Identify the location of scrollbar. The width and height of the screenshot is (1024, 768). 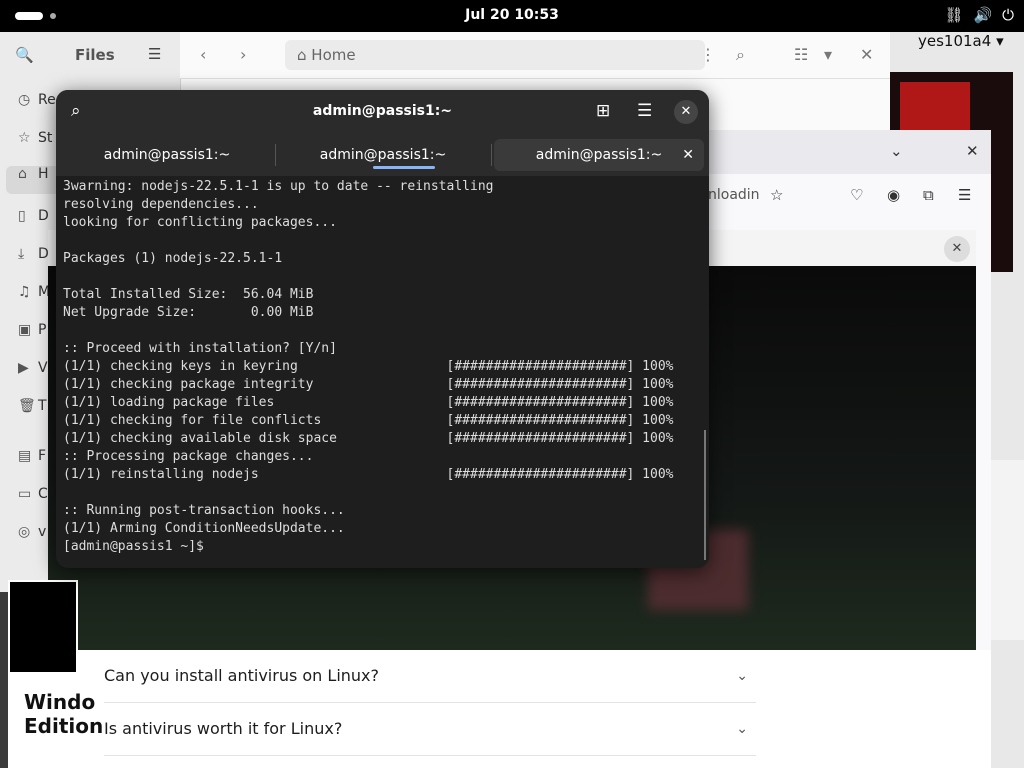
(705, 495).